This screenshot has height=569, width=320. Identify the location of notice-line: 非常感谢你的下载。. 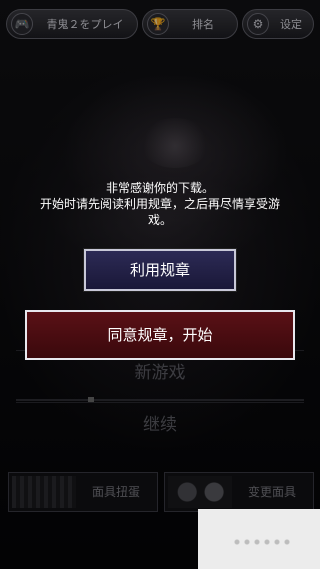
(159, 188).